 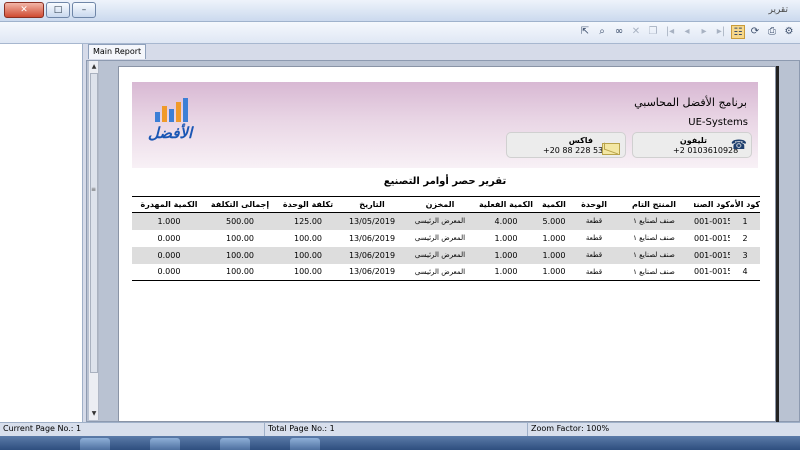 What do you see at coordinates (41, 233) in the screenshot?
I see `group-tree-panel` at bounding box center [41, 233].